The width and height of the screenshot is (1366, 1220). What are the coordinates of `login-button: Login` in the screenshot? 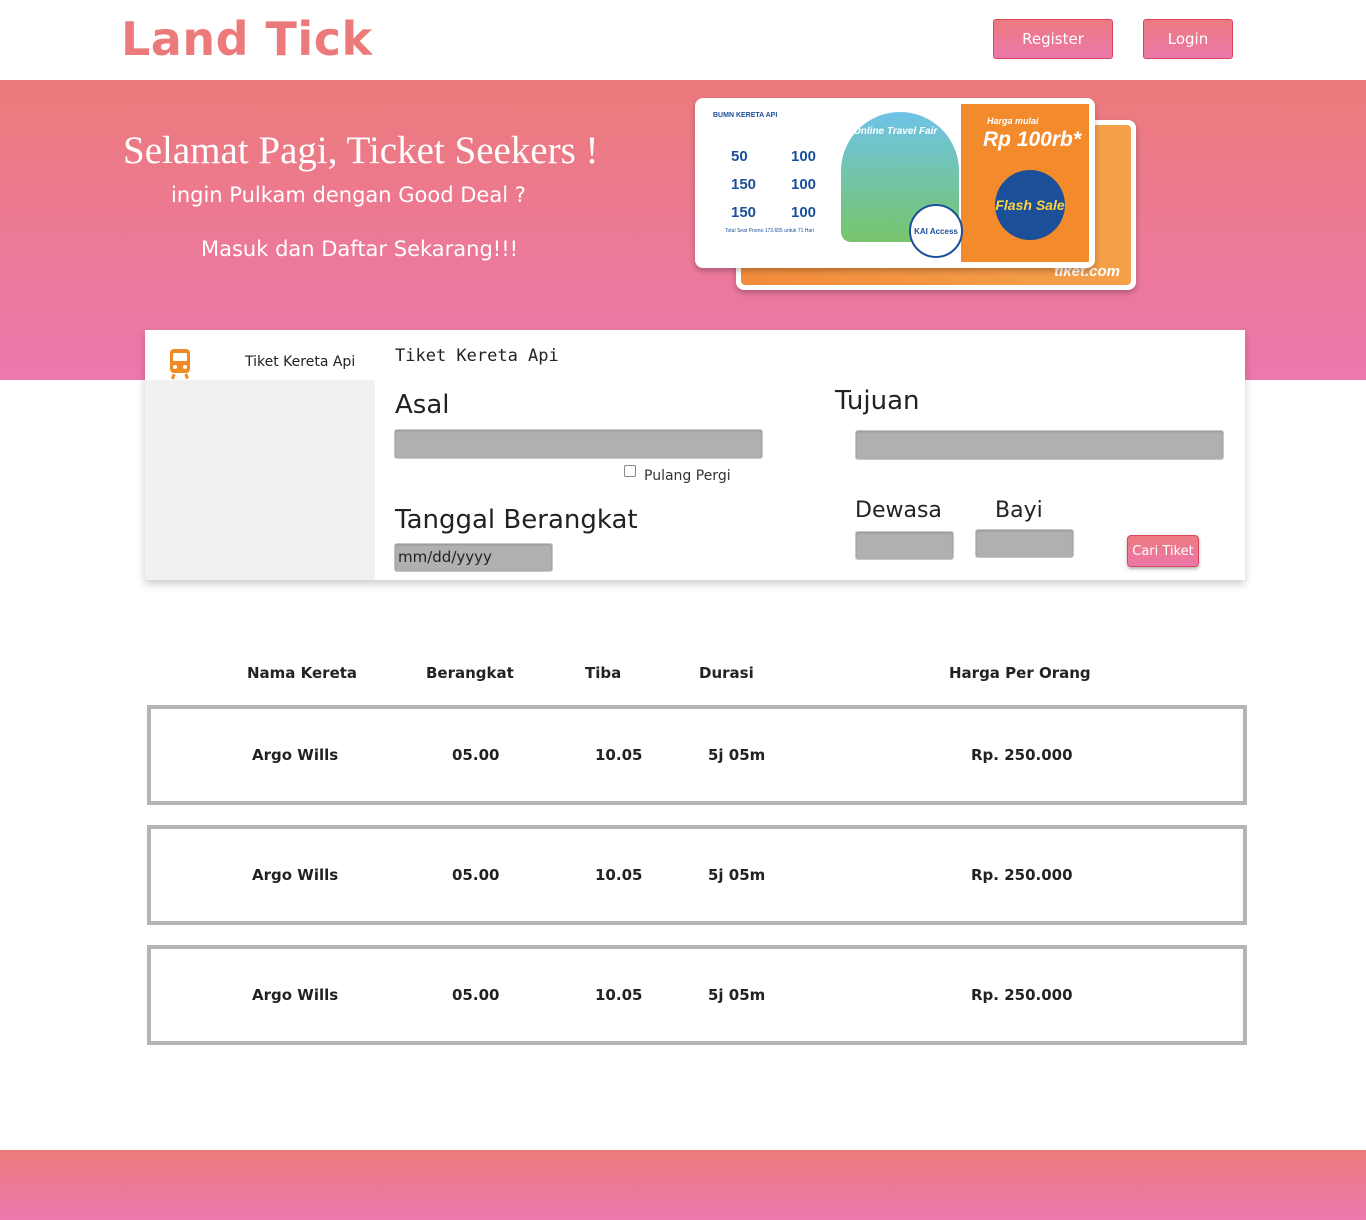 It's located at (1188, 39).